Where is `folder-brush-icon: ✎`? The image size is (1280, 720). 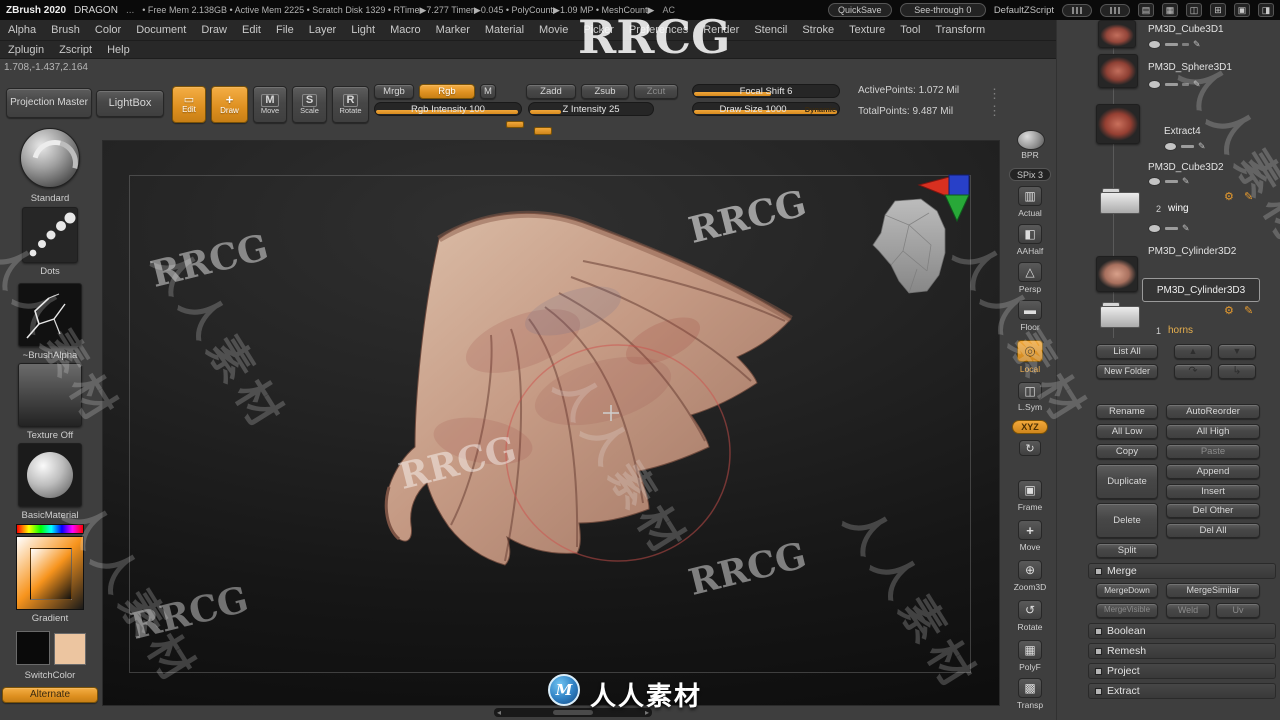 folder-brush-icon: ✎ is located at coordinates (1248, 197).